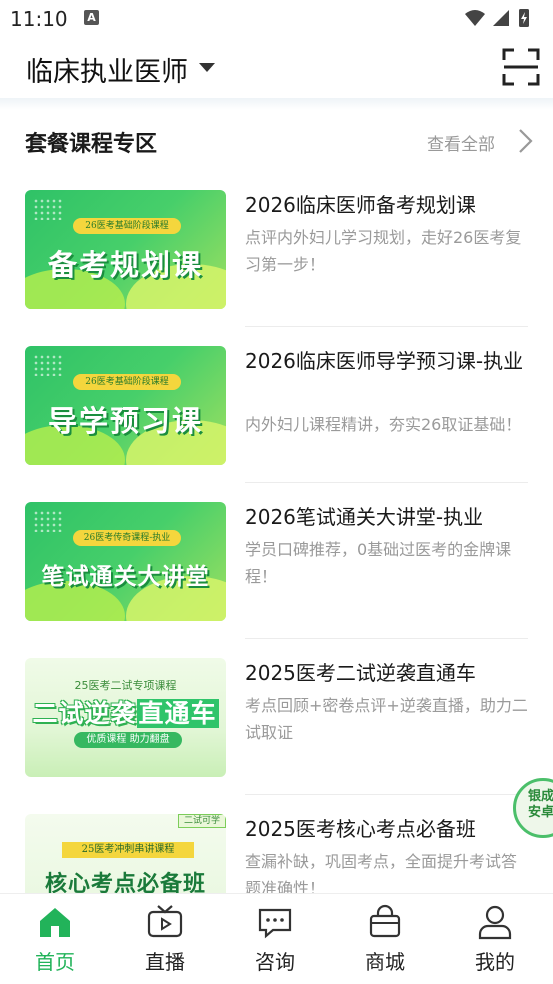 This screenshot has width=553, height=984. Describe the element at coordinates (386, 205) in the screenshot. I see `course-name: 2026临床医师备考规划课` at that location.